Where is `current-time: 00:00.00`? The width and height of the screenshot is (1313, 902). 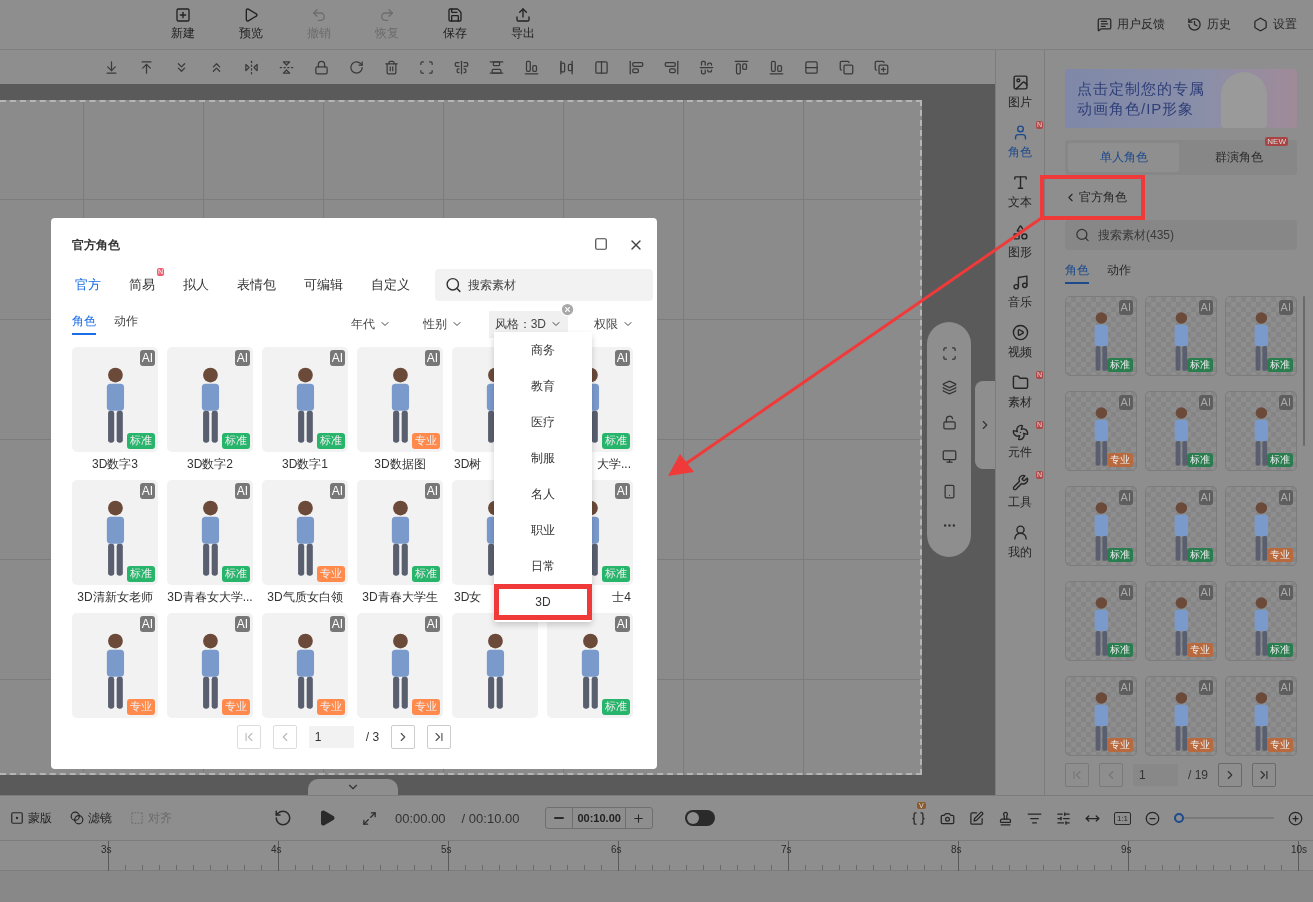
current-time: 00:00.00 is located at coordinates (420, 818).